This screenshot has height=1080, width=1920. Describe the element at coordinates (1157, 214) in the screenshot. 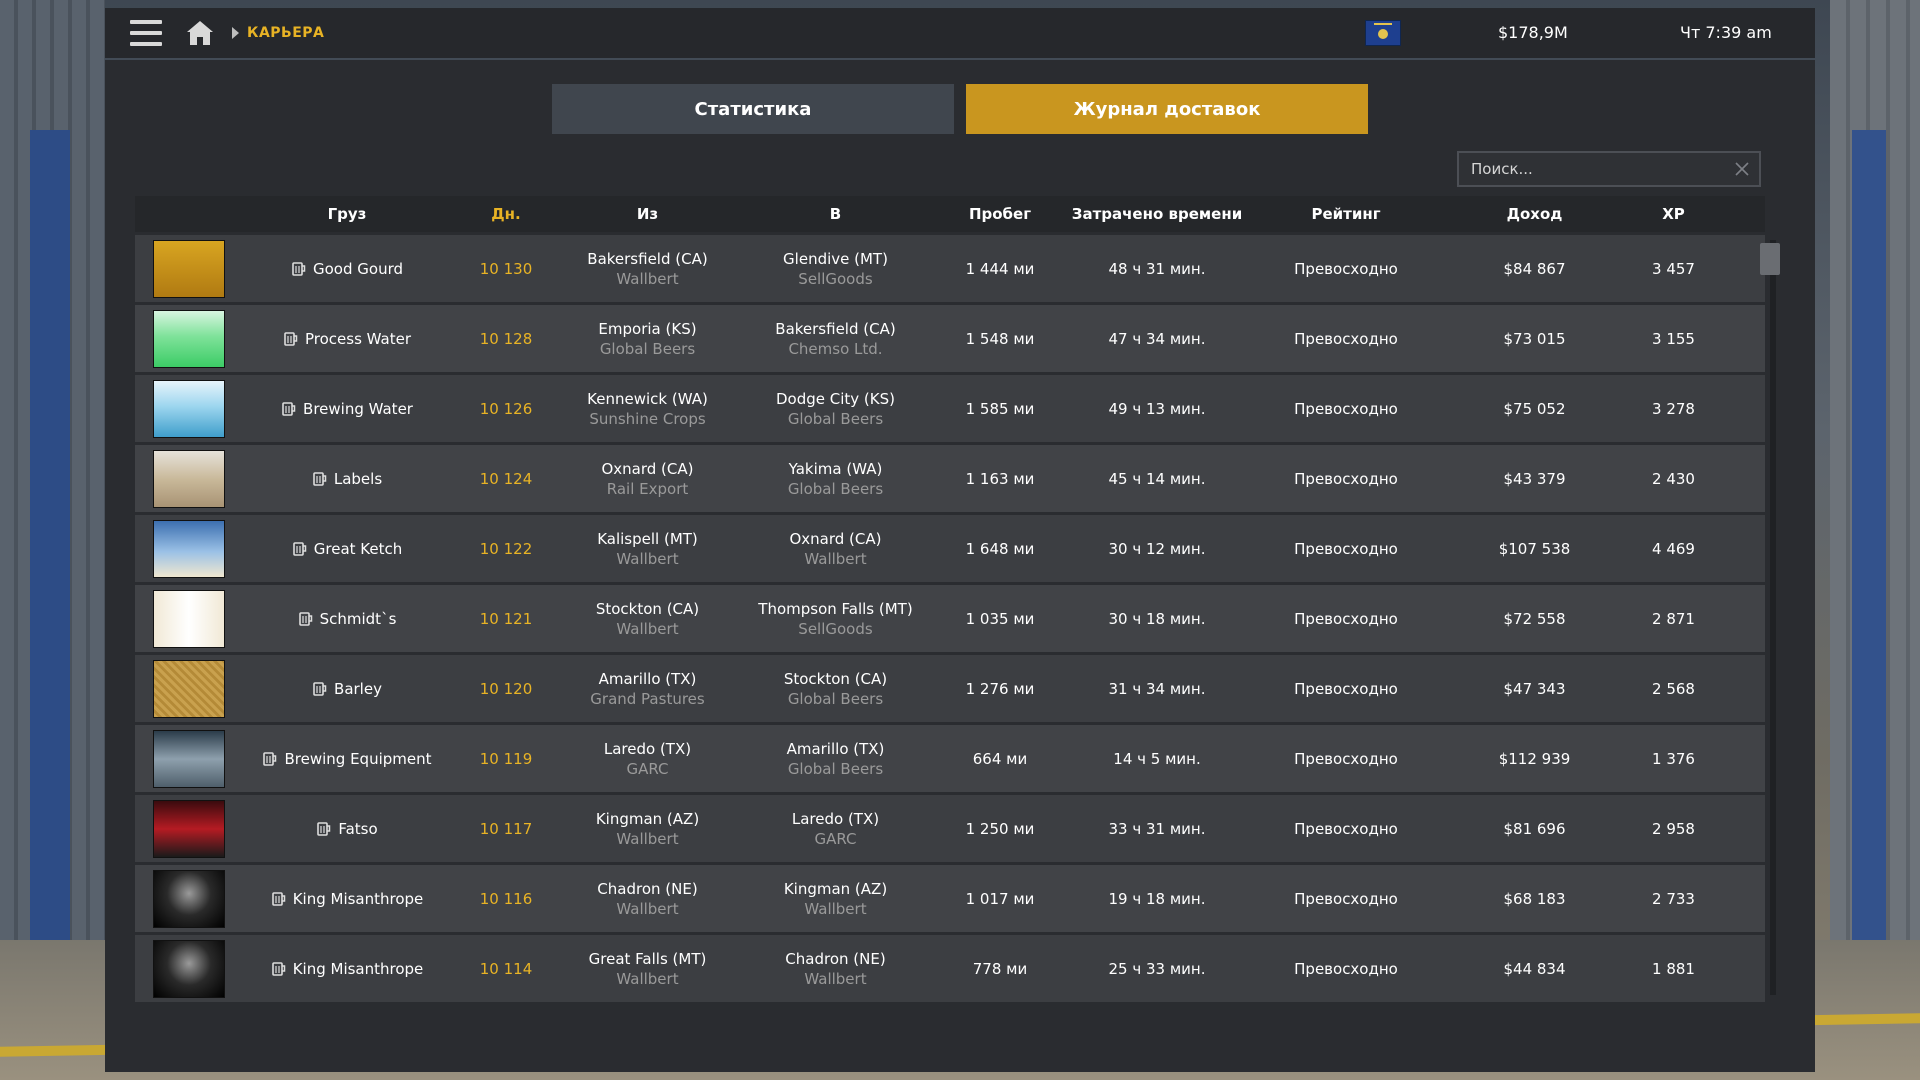

I see `header-time-spent: Затрачено времени` at that location.